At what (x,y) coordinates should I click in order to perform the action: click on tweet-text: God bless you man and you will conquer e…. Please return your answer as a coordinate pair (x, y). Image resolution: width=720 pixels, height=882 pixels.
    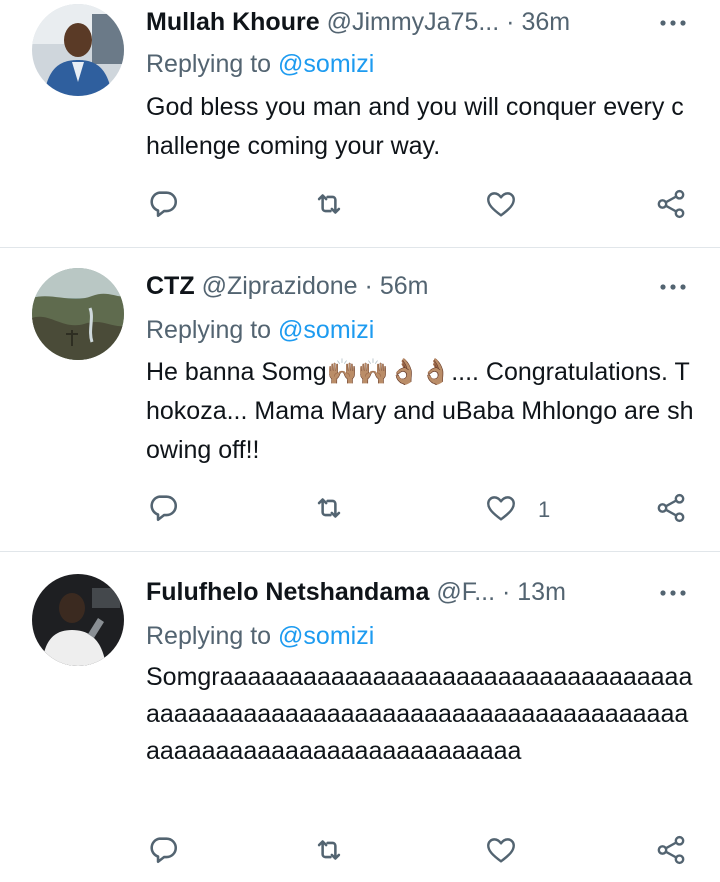
    Looking at the image, I should click on (415, 126).